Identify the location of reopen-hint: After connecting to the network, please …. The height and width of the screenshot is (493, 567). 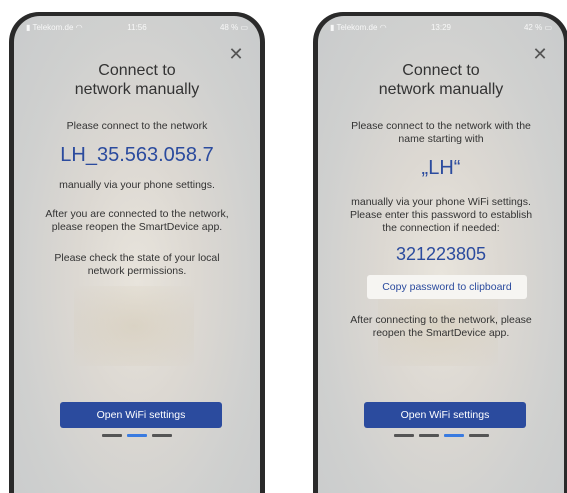
(441, 326).